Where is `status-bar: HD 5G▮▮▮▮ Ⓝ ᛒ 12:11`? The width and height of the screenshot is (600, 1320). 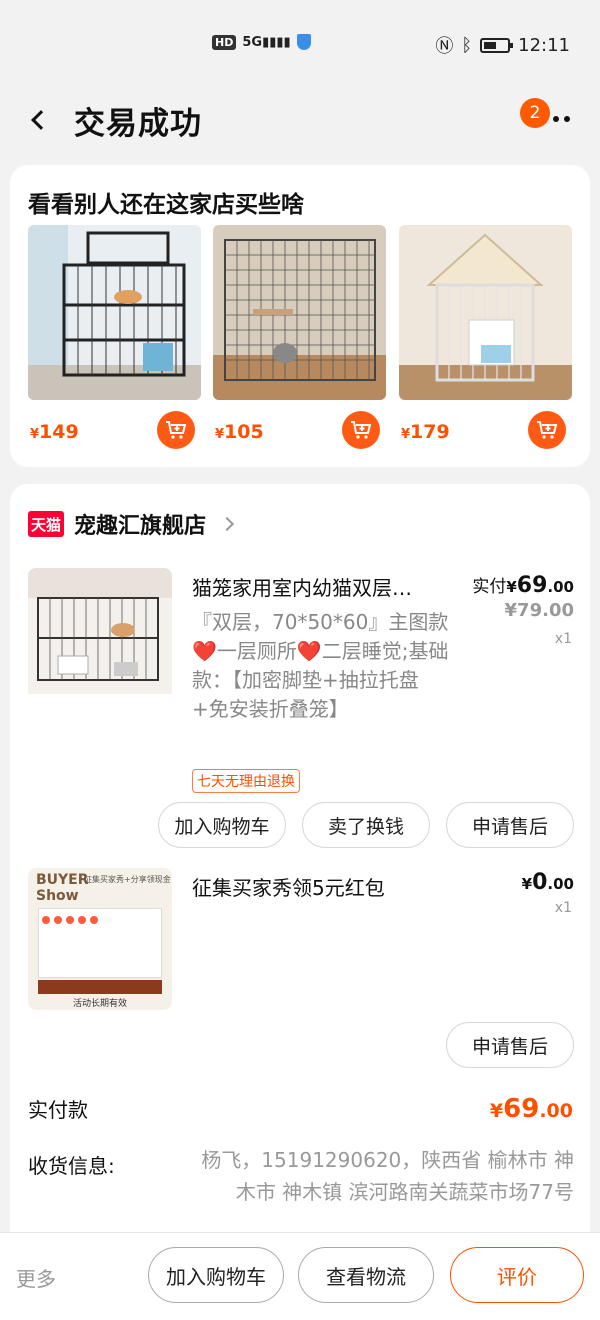
status-bar: HD 5G▮▮▮▮ Ⓝ ᛒ 12:11 is located at coordinates (300, 45).